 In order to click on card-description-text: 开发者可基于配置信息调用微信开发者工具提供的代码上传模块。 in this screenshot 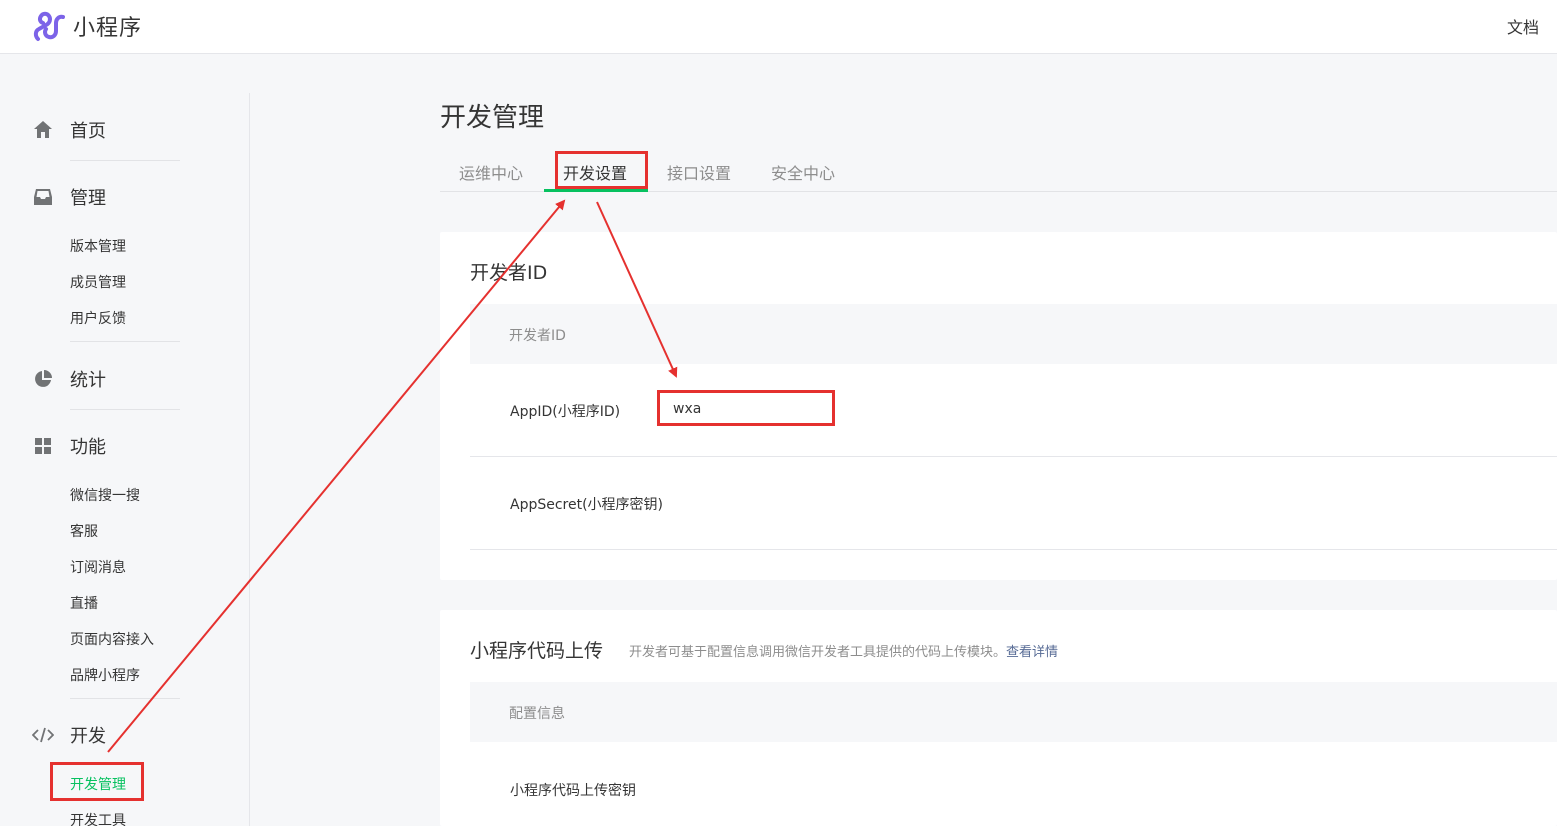, I will do `click(818, 652)`.